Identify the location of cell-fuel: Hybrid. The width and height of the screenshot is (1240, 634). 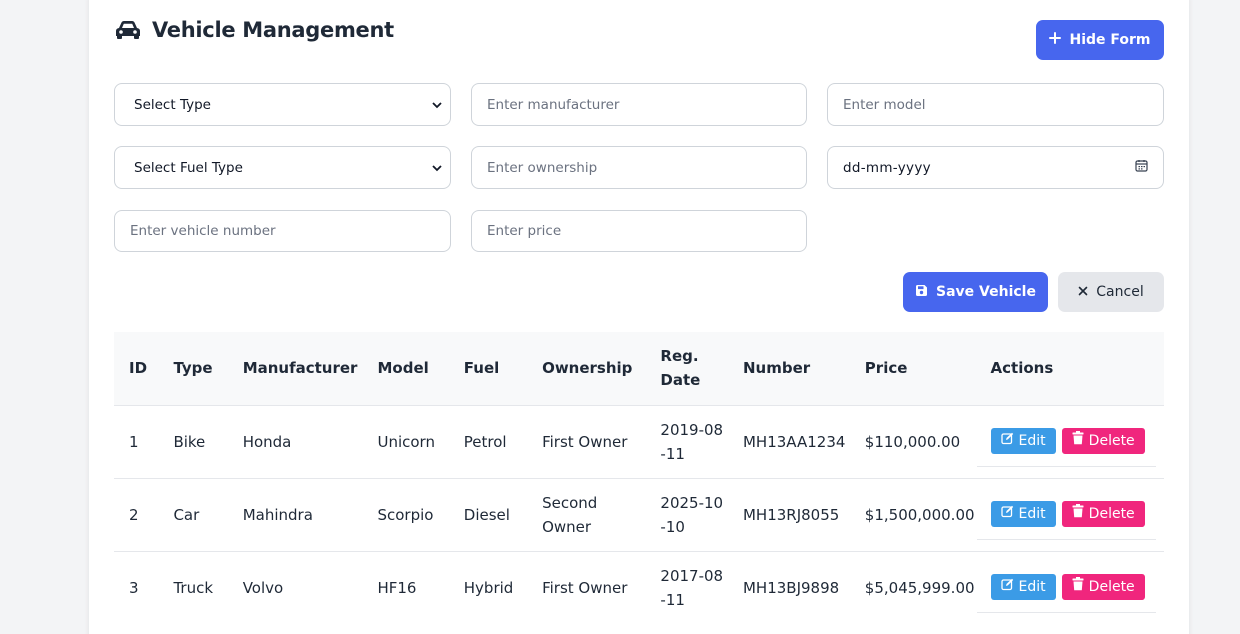
(488, 587).